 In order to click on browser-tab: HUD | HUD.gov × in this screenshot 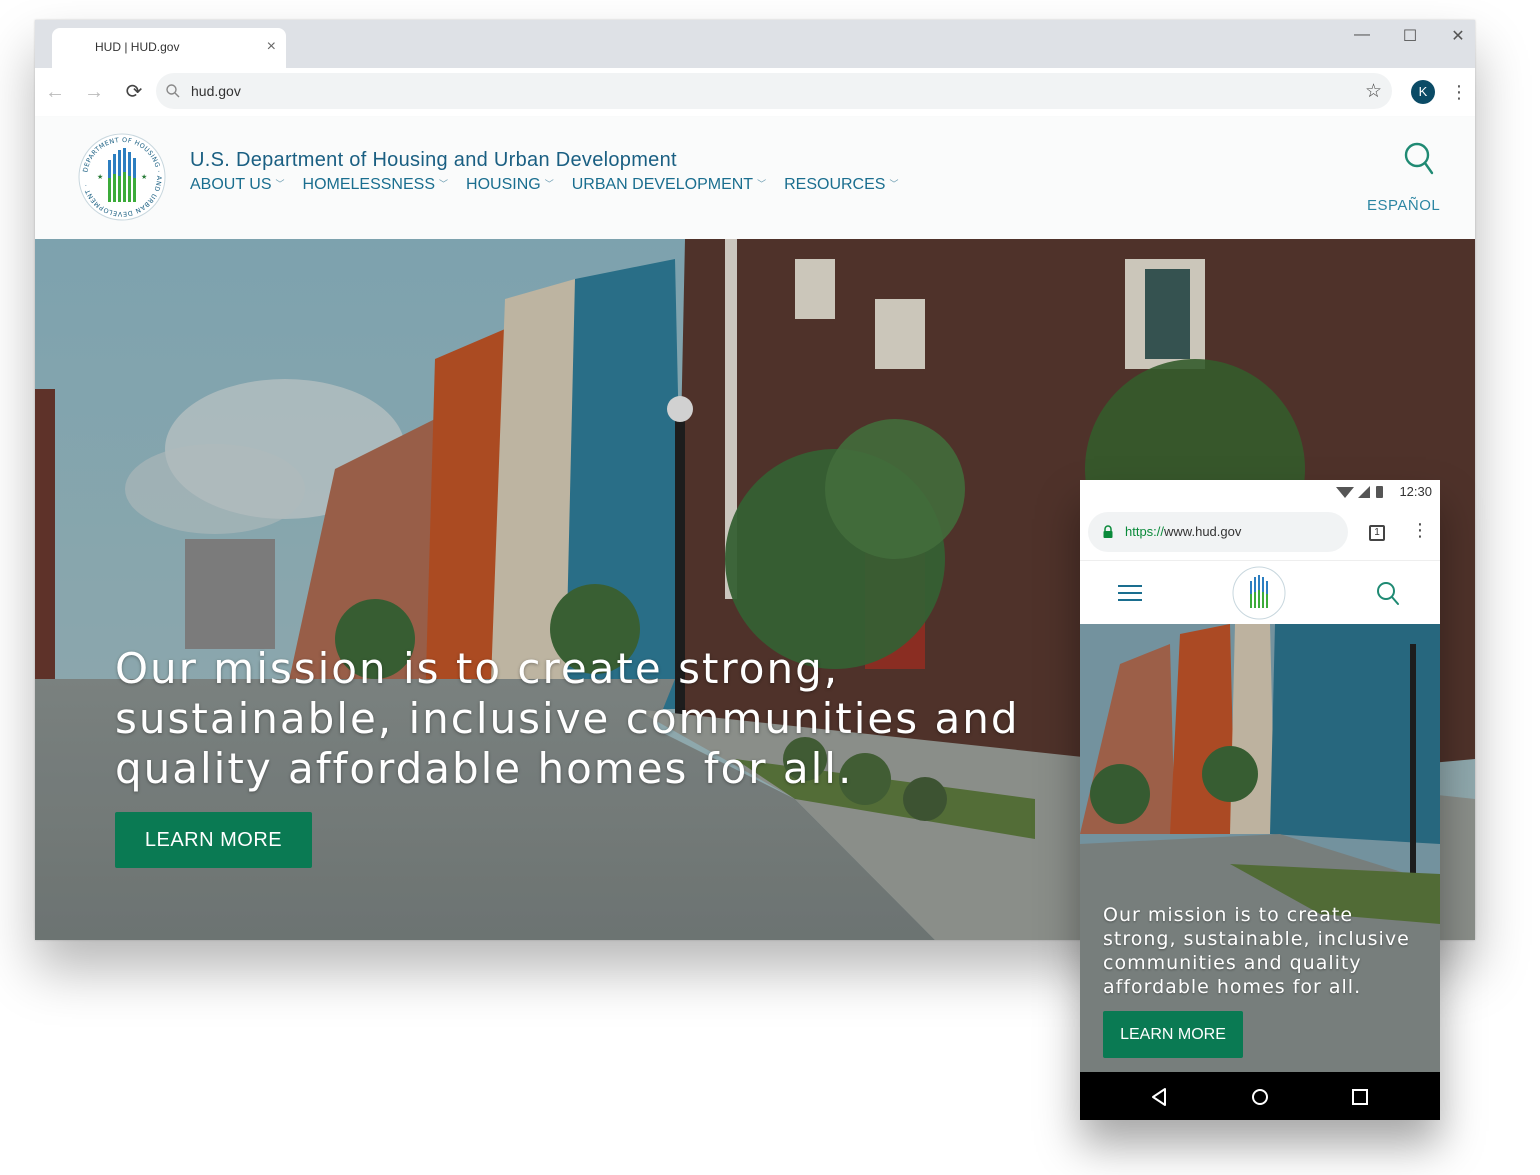, I will do `click(169, 48)`.